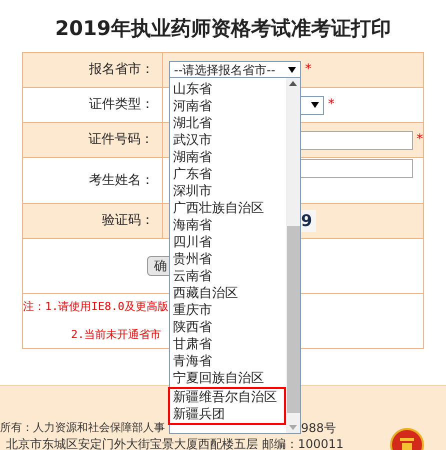 This screenshot has width=446, height=450. Describe the element at coordinates (318, 428) in the screenshot. I see `footer-text: 988号` at that location.